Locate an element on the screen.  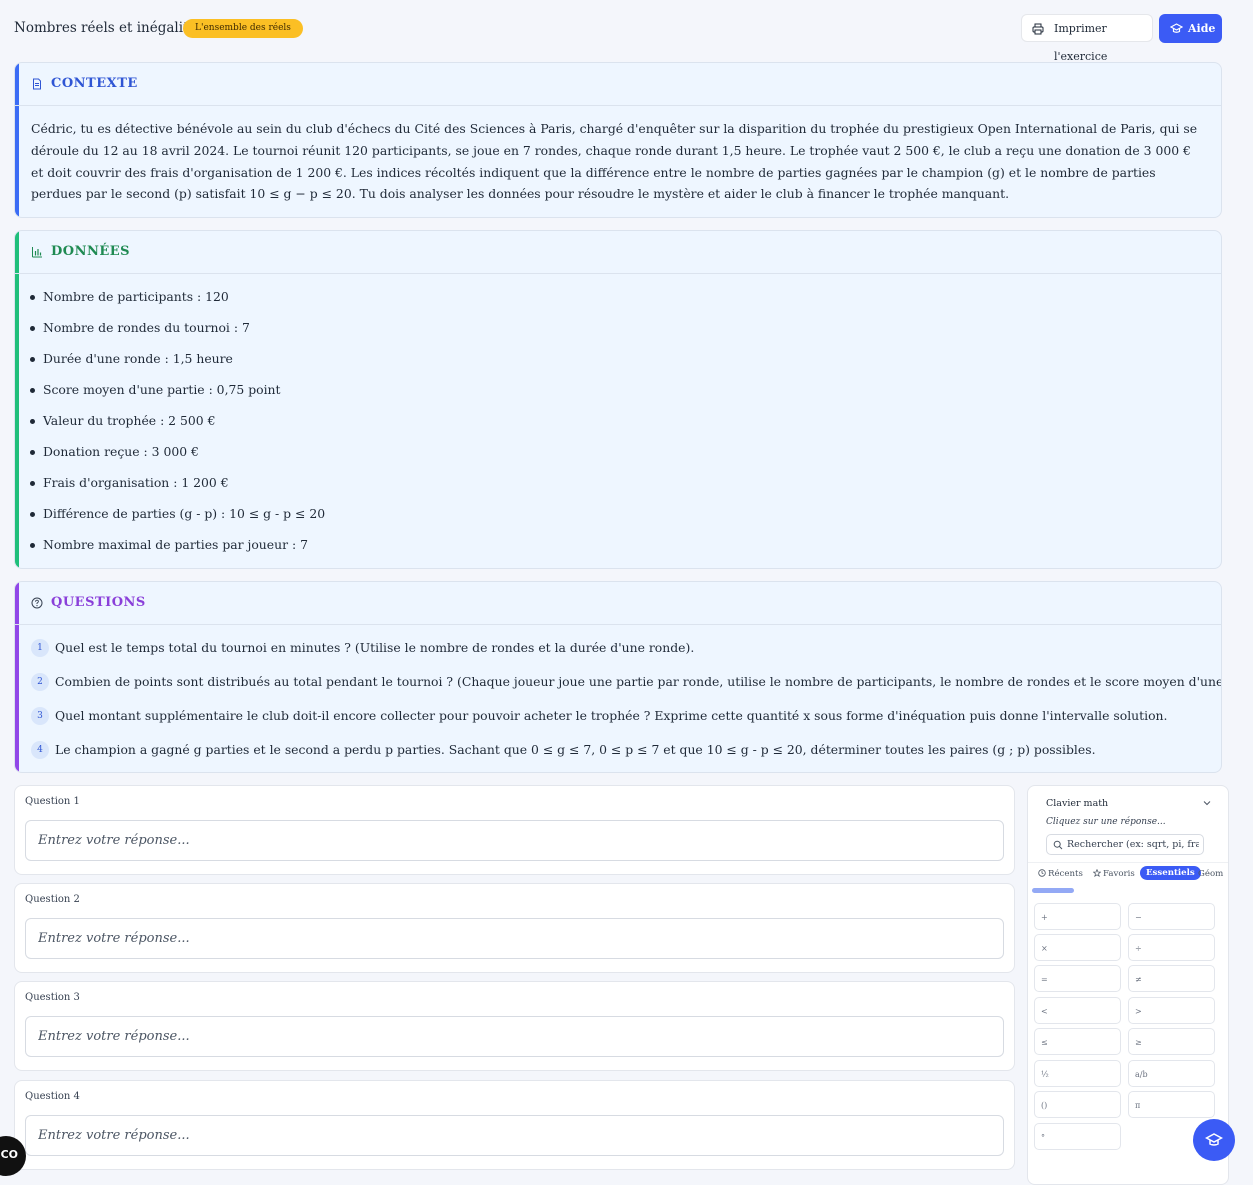
list-item: Nombre maximal de parties par joueur : 7 is located at coordinates (177, 551).